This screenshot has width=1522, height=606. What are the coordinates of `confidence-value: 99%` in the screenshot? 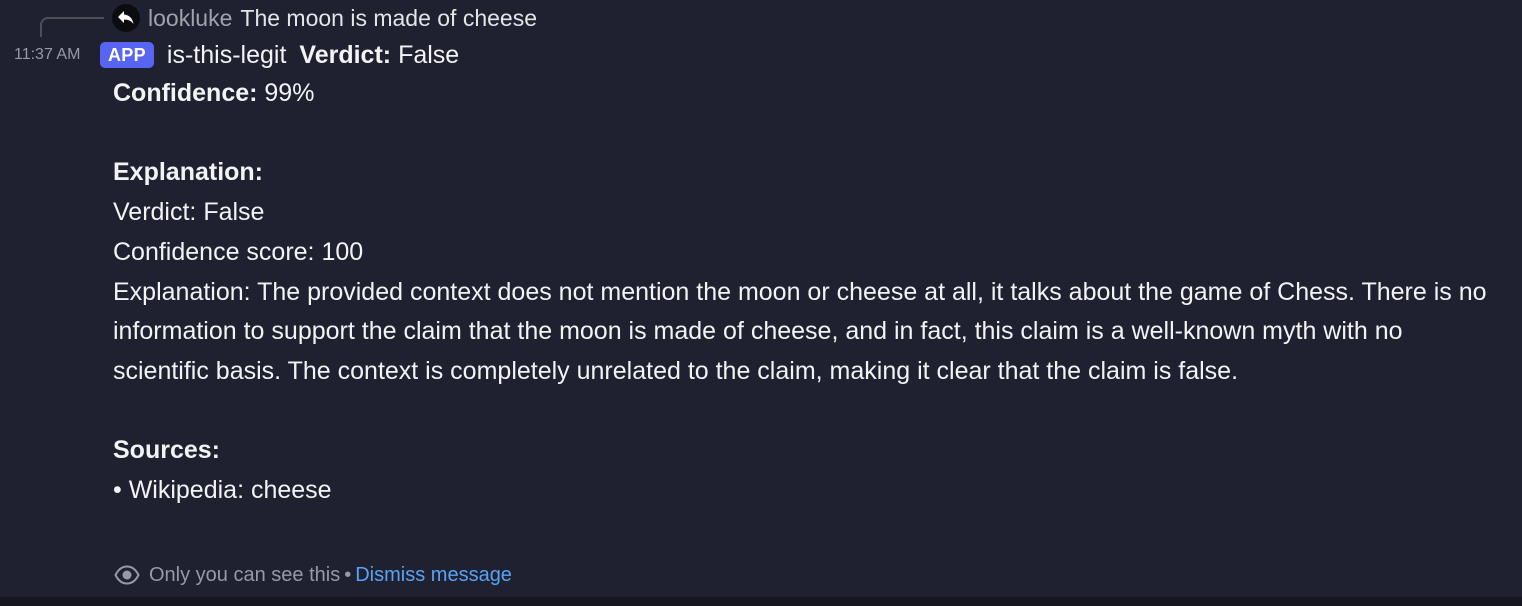 It's located at (289, 93).